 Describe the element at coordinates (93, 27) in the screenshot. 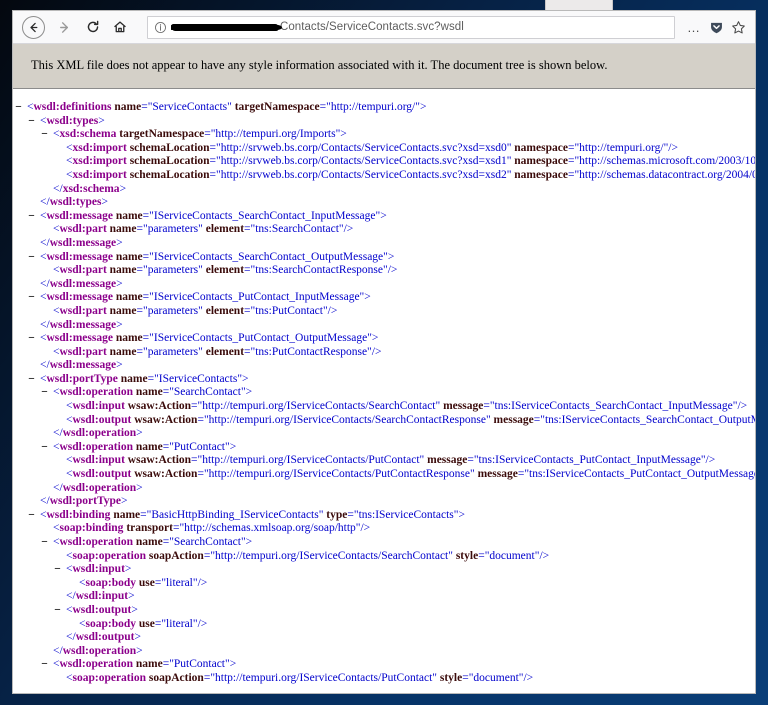

I see `reload-icon` at that location.